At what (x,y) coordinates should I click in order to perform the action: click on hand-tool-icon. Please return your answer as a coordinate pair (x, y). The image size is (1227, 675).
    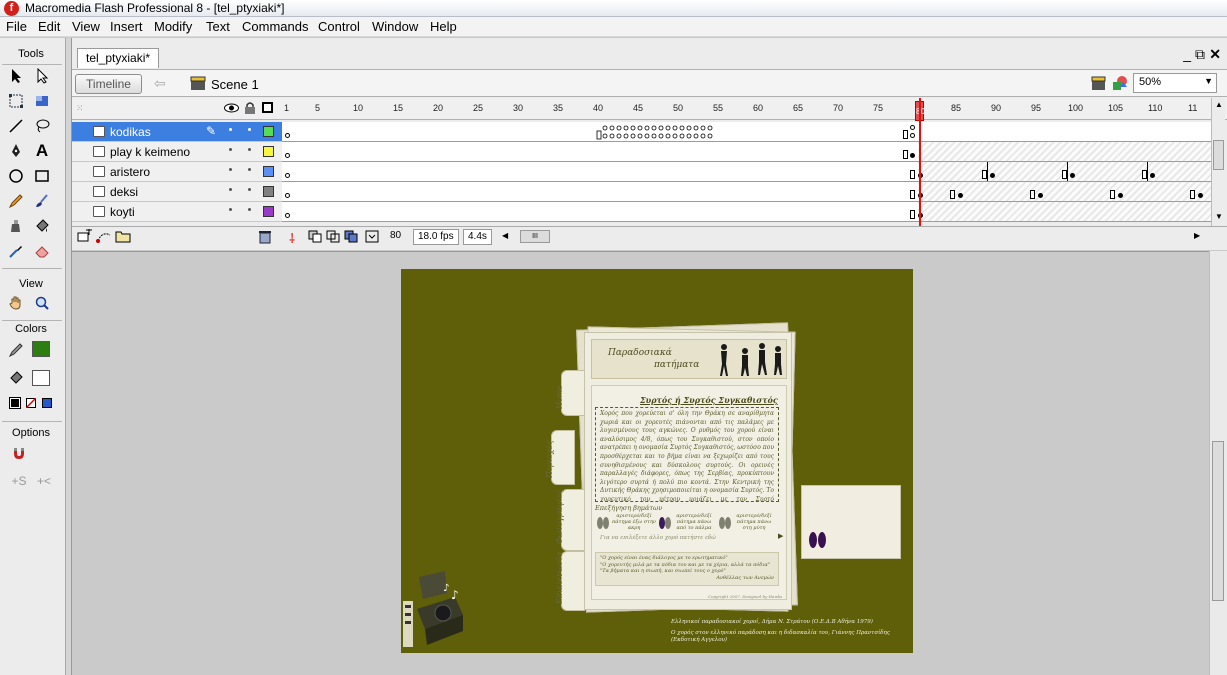
    Looking at the image, I should click on (16, 303).